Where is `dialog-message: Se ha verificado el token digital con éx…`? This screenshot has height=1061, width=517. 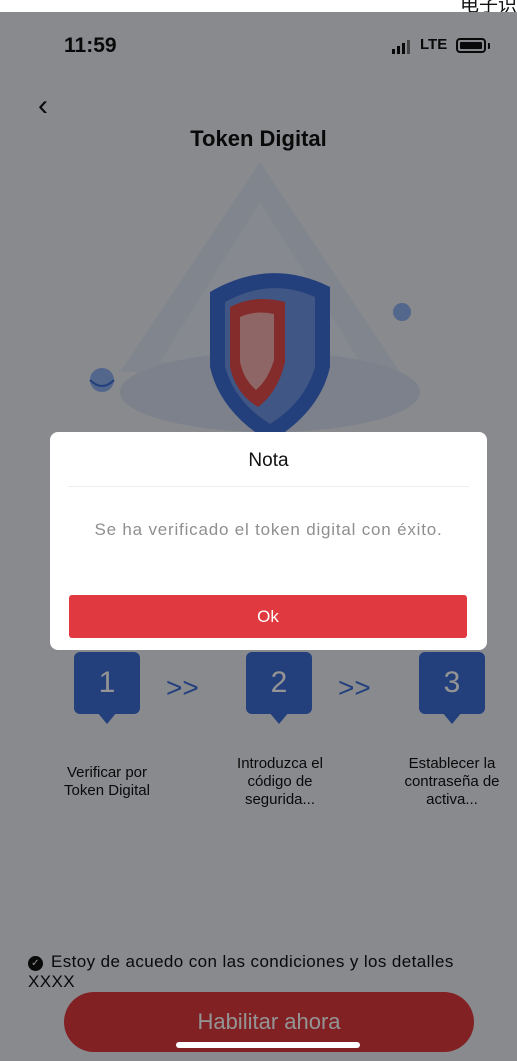
dialog-message: Se ha verificado el token digital con éx… is located at coordinates (268, 529).